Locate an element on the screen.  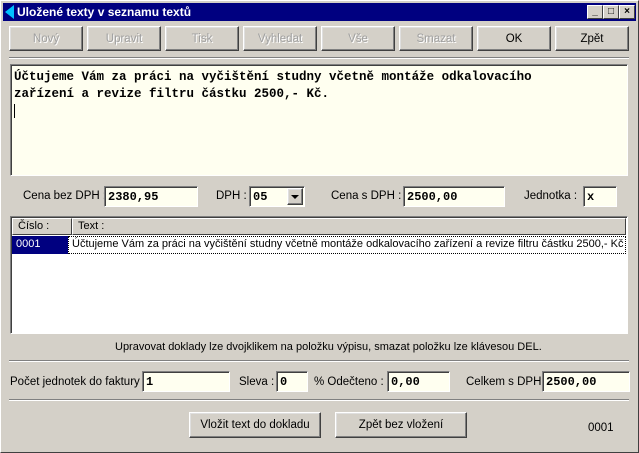
discount-field: 0 is located at coordinates (292, 381).